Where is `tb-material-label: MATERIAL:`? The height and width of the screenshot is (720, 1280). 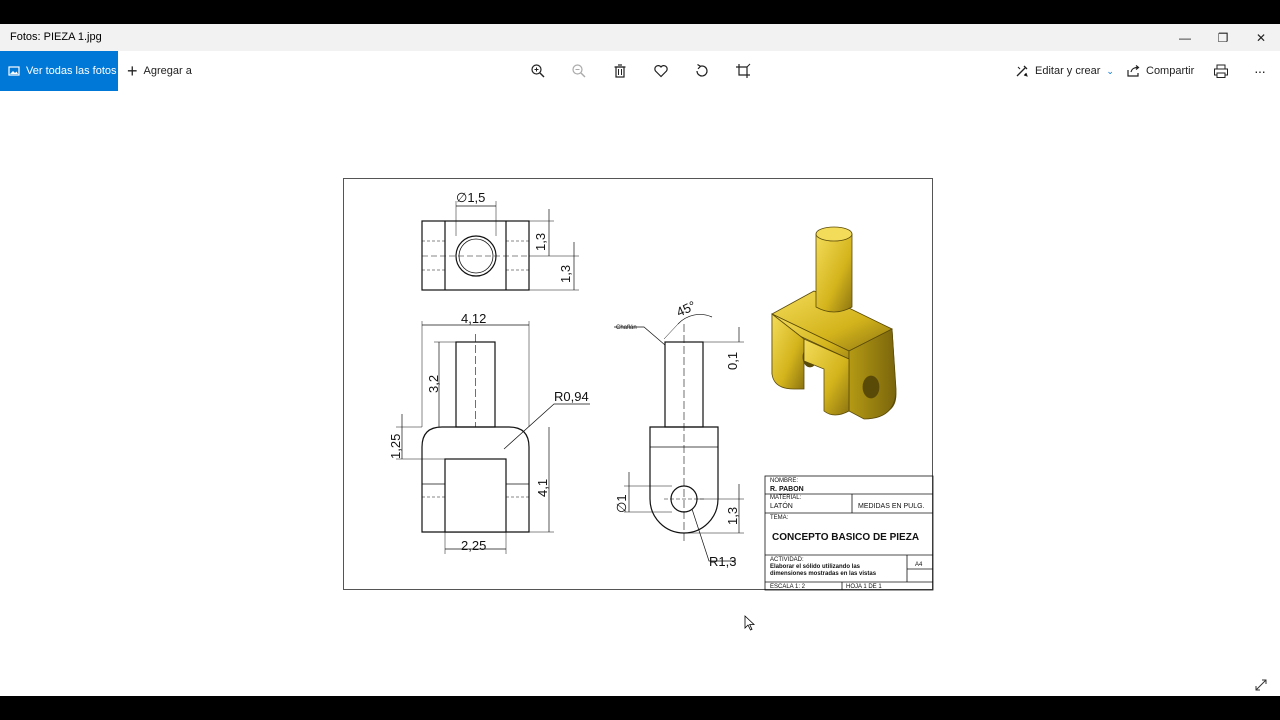 tb-material-label: MATERIAL: is located at coordinates (786, 498).